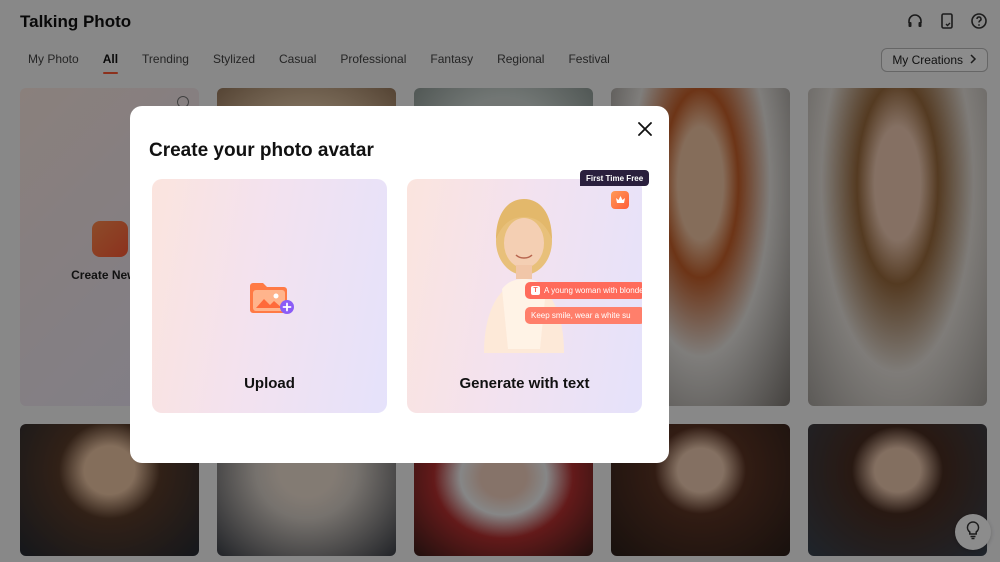 This screenshot has height=562, width=1000. What do you see at coordinates (581, 315) in the screenshot?
I see `prompt-chip-text: Keep smile, wear a white su` at bounding box center [581, 315].